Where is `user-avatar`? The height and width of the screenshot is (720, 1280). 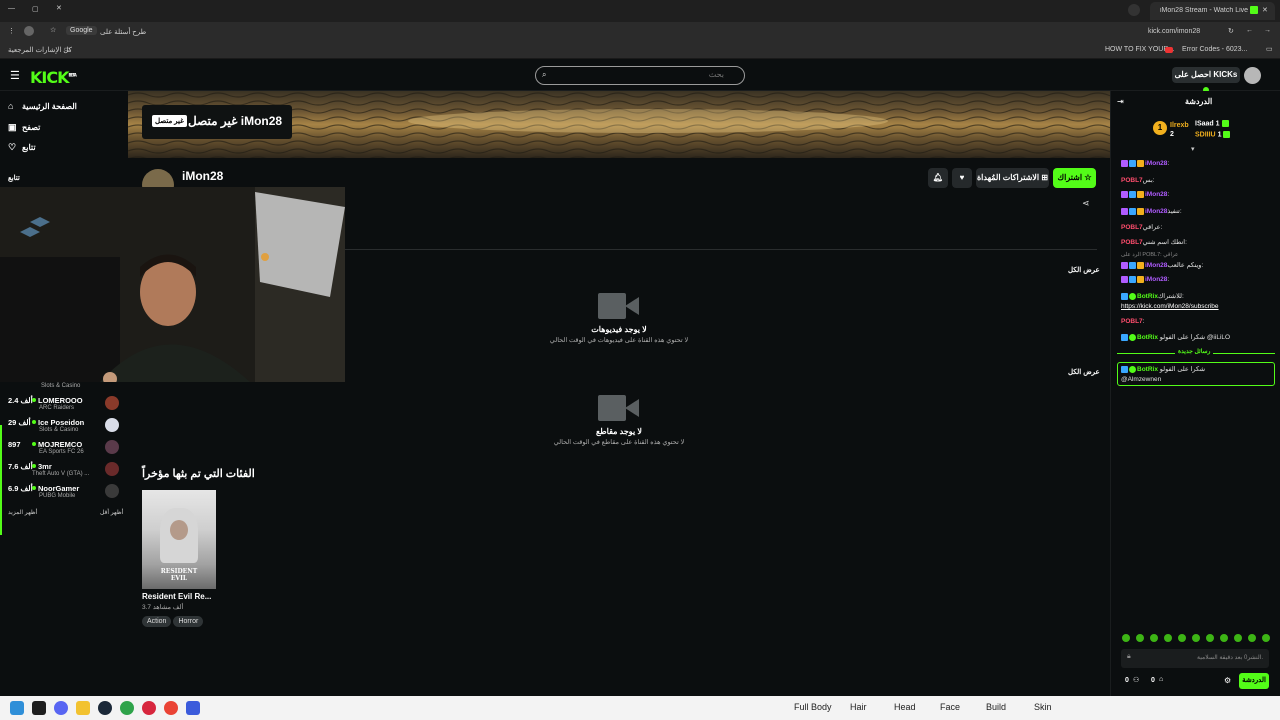
user-avatar is located at coordinates (1252, 75).